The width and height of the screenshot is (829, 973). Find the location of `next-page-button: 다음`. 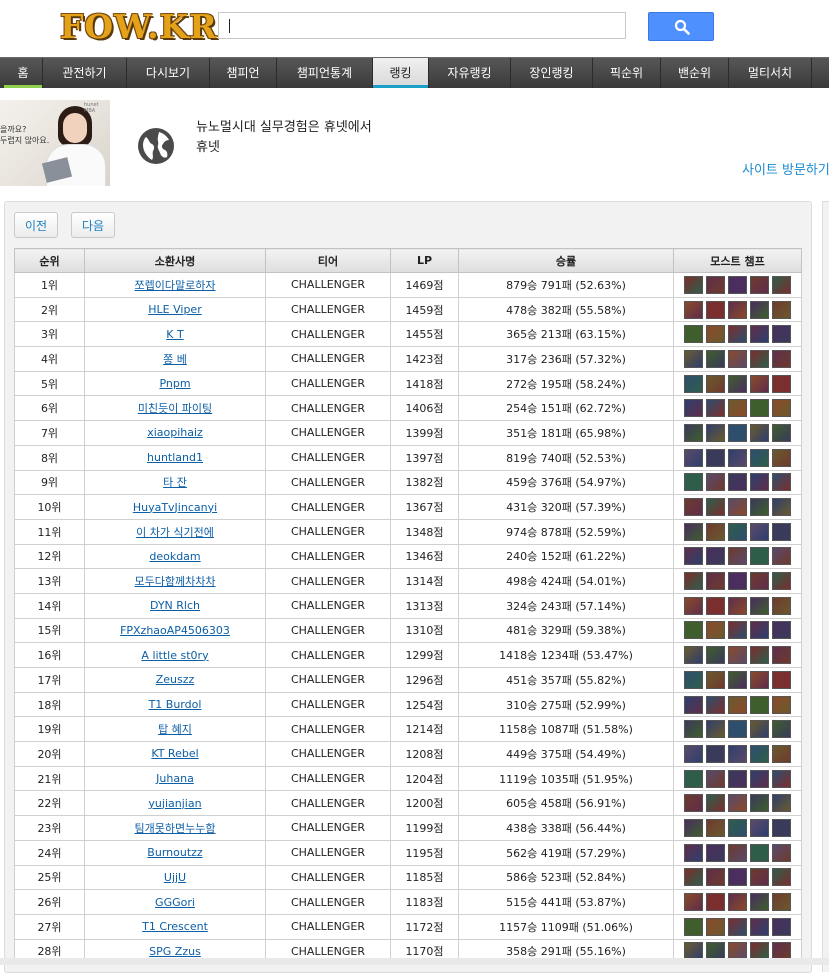

next-page-button: 다음 is located at coordinates (93, 225).